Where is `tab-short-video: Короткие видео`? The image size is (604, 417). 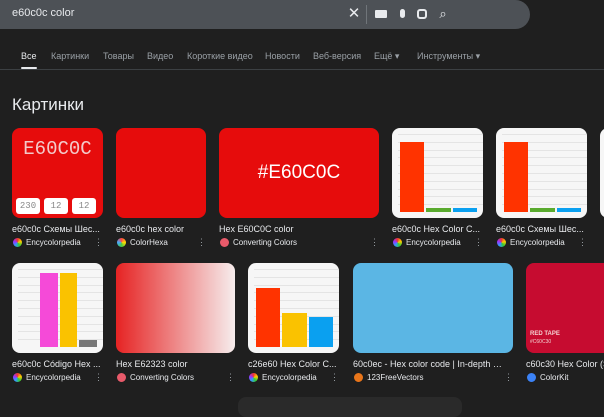 tab-short-video: Короткие видео is located at coordinates (220, 56).